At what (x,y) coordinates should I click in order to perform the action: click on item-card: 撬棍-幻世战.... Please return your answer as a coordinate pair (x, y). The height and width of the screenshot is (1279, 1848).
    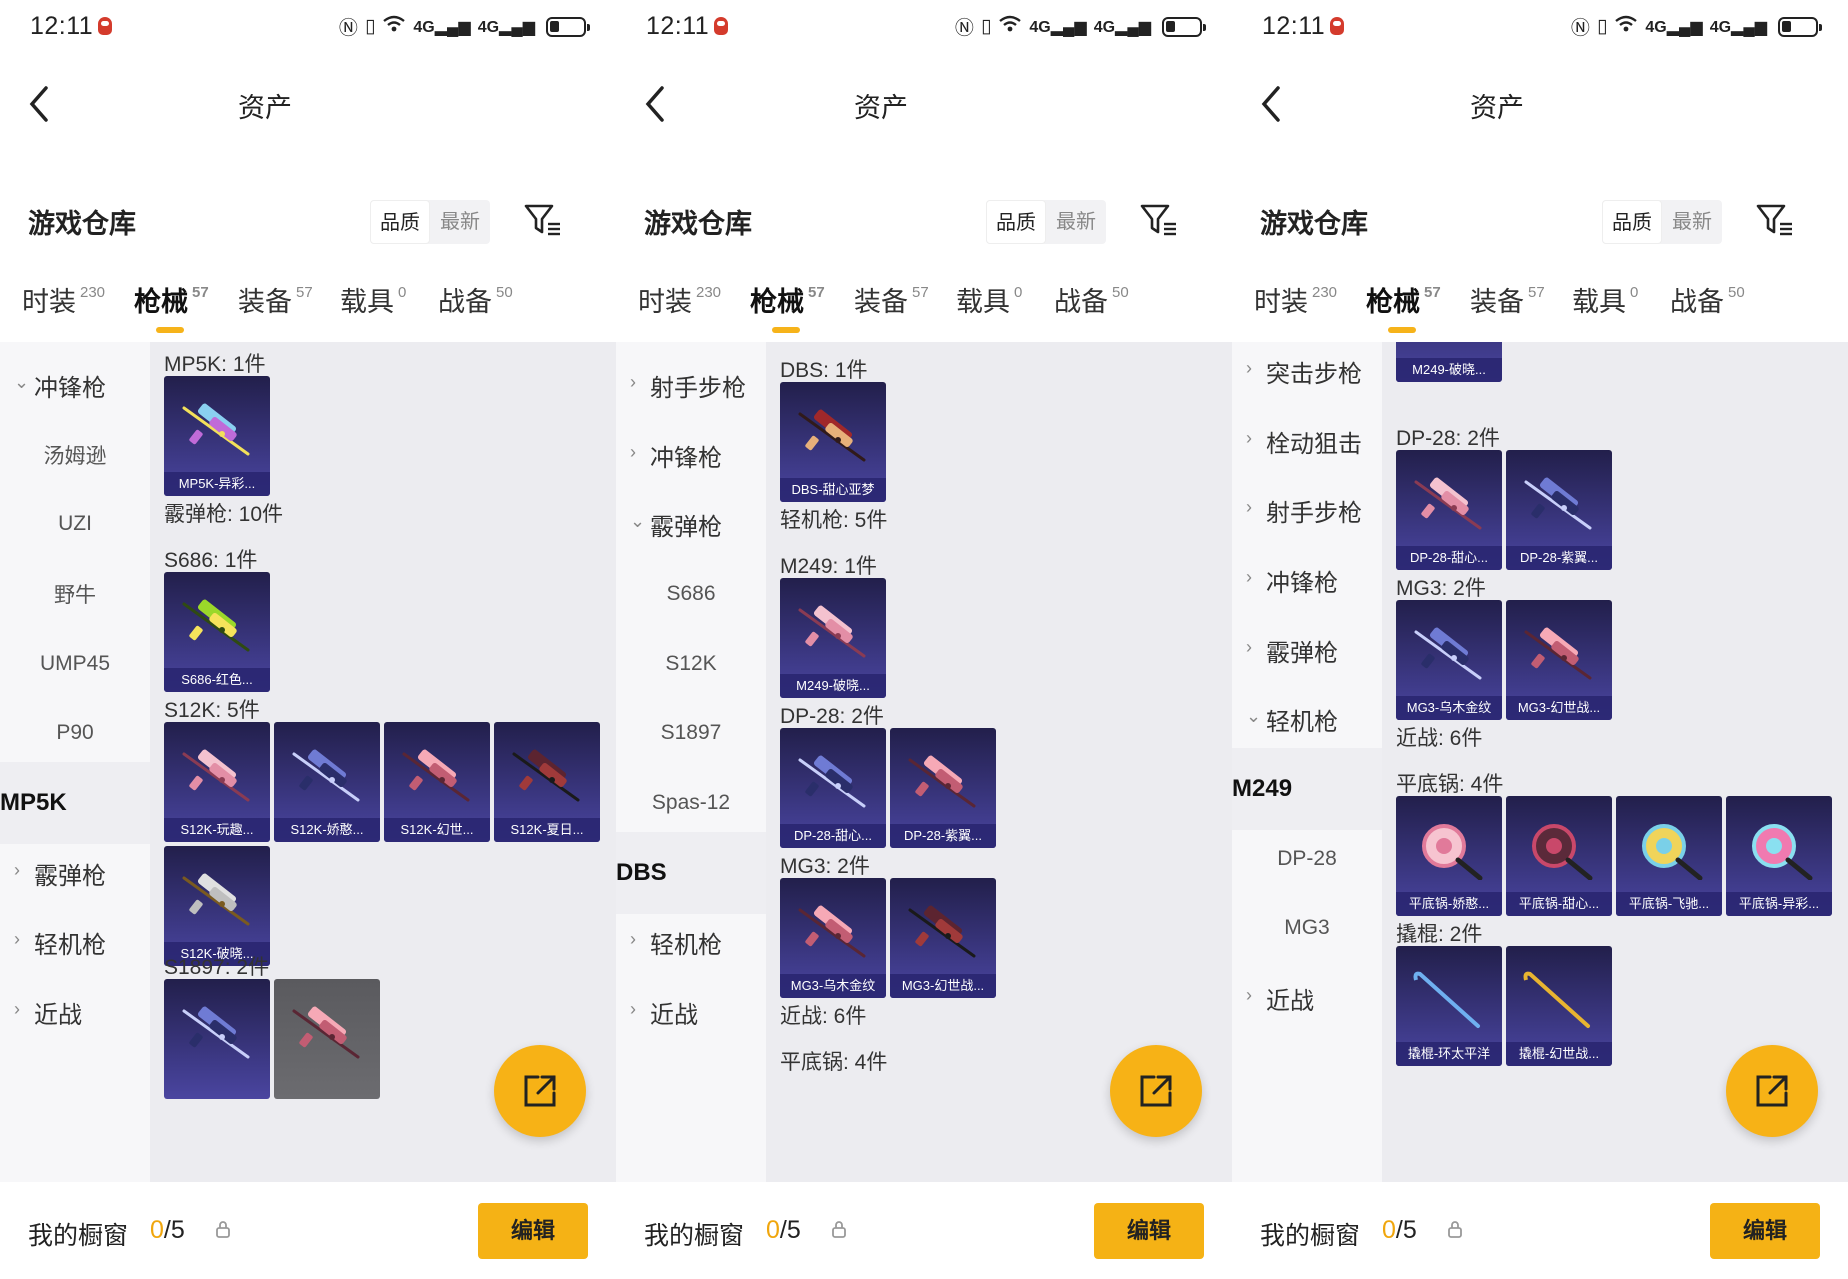
    Looking at the image, I should click on (1559, 1006).